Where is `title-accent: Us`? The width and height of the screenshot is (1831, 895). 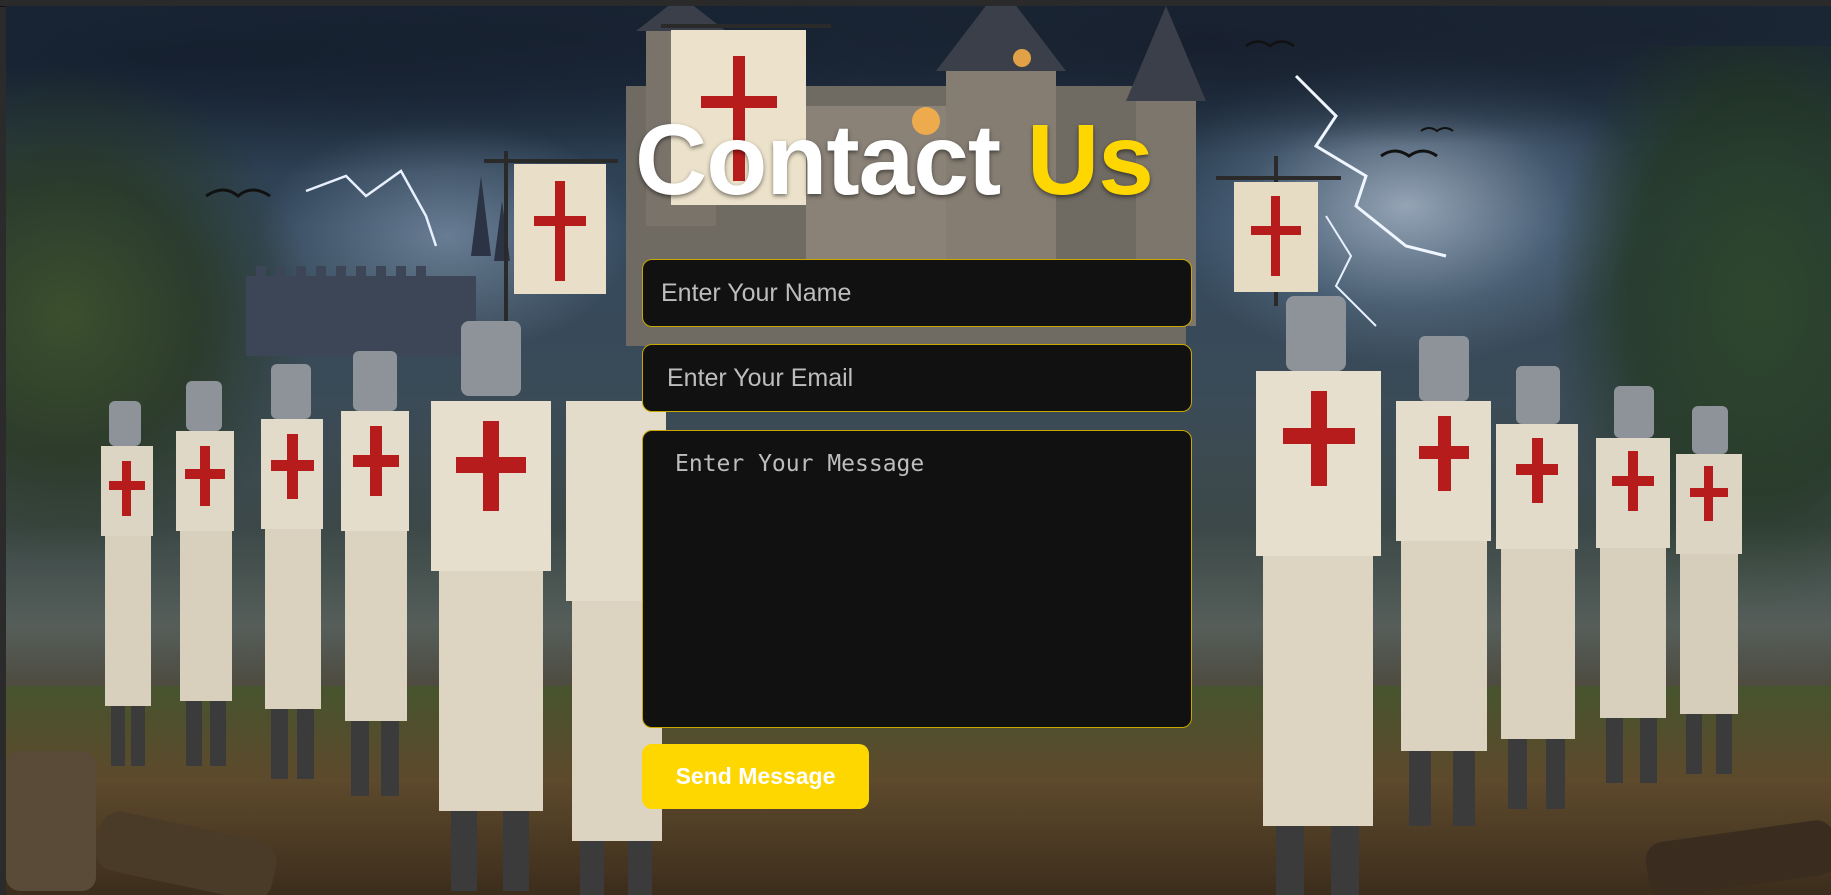 title-accent: Us is located at coordinates (1090, 160).